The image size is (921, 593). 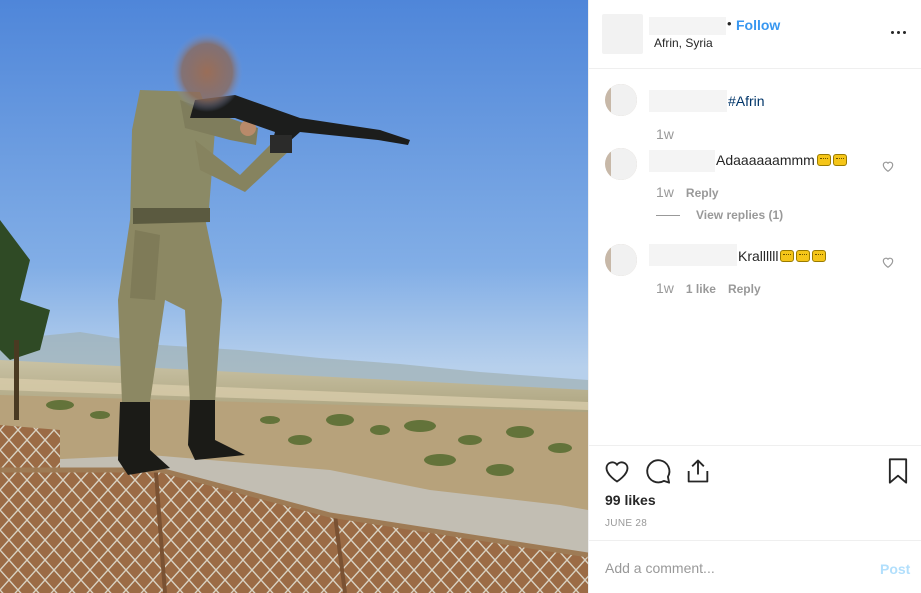 What do you see at coordinates (687, 26) in the screenshot?
I see `author-username-blurred` at bounding box center [687, 26].